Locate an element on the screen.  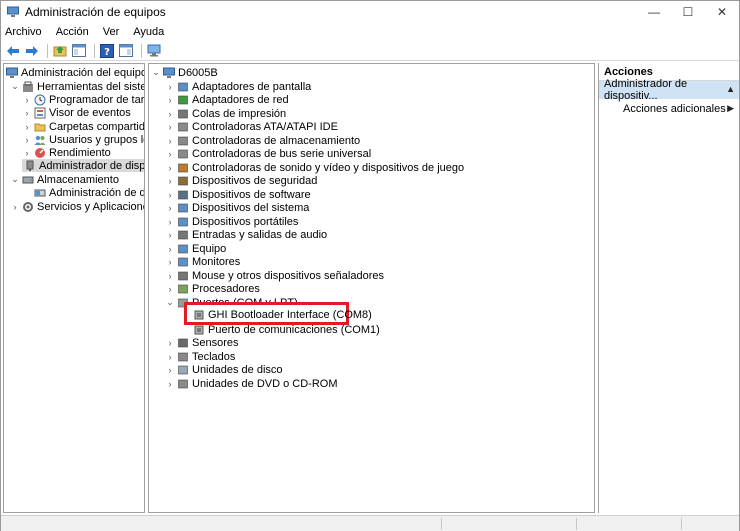
processor-icon is located at coordinates (183, 289).